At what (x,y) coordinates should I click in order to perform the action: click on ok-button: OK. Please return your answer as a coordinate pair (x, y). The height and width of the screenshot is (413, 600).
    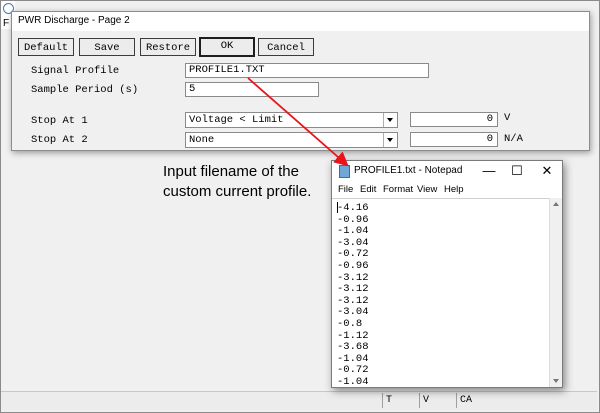
    Looking at the image, I should click on (227, 47).